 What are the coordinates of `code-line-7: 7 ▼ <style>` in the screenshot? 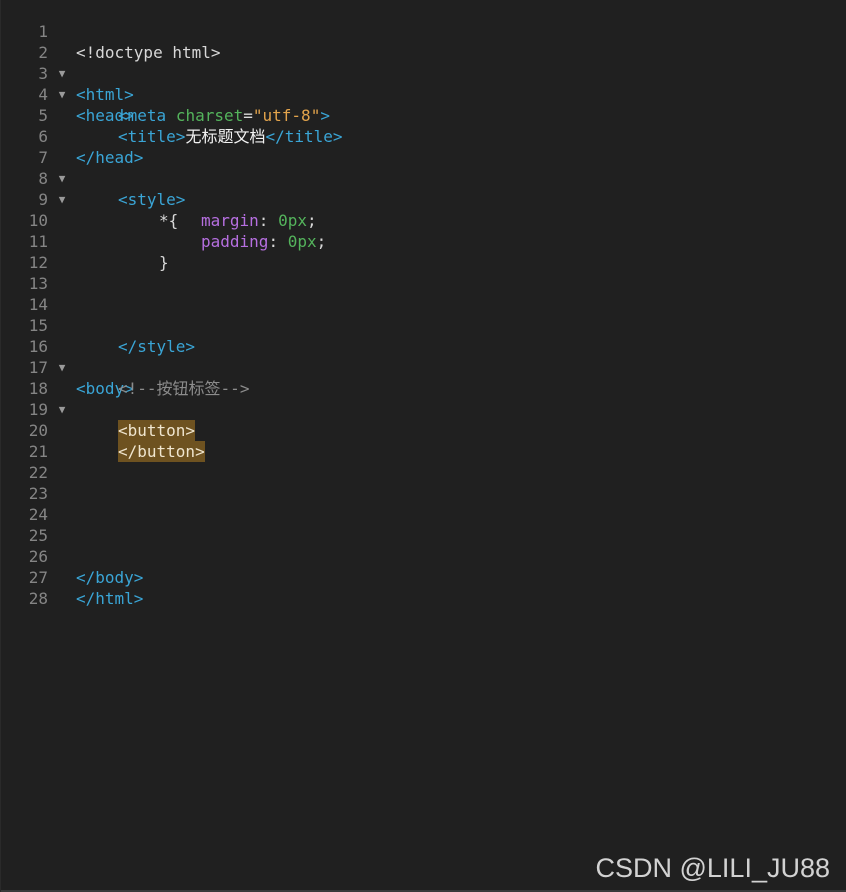 It's located at (423, 167).